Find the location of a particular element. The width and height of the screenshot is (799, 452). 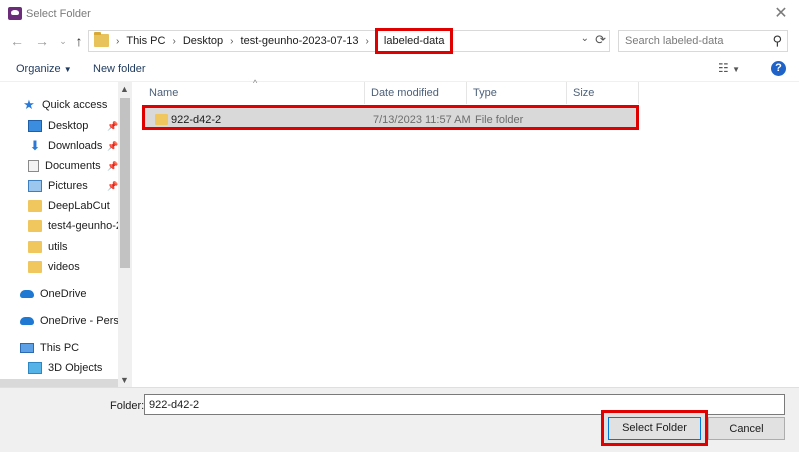

forward-arrow-icon: → is located at coordinates (42, 41).